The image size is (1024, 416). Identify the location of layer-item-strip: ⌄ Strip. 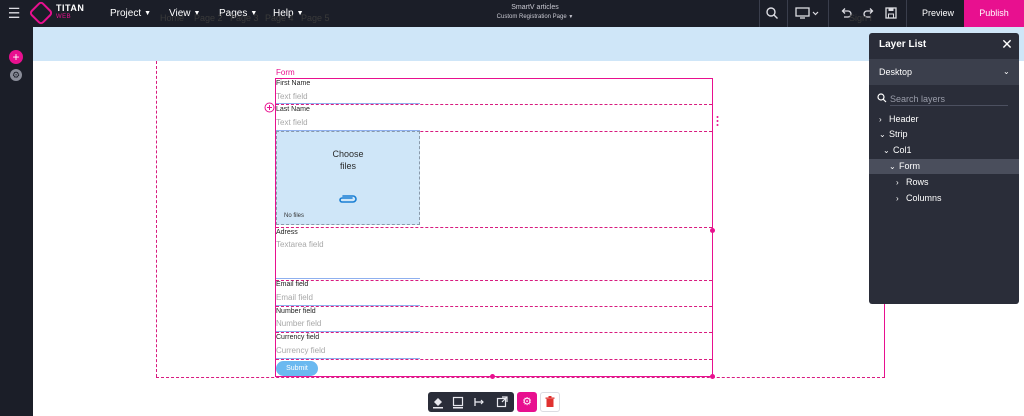
(893, 134).